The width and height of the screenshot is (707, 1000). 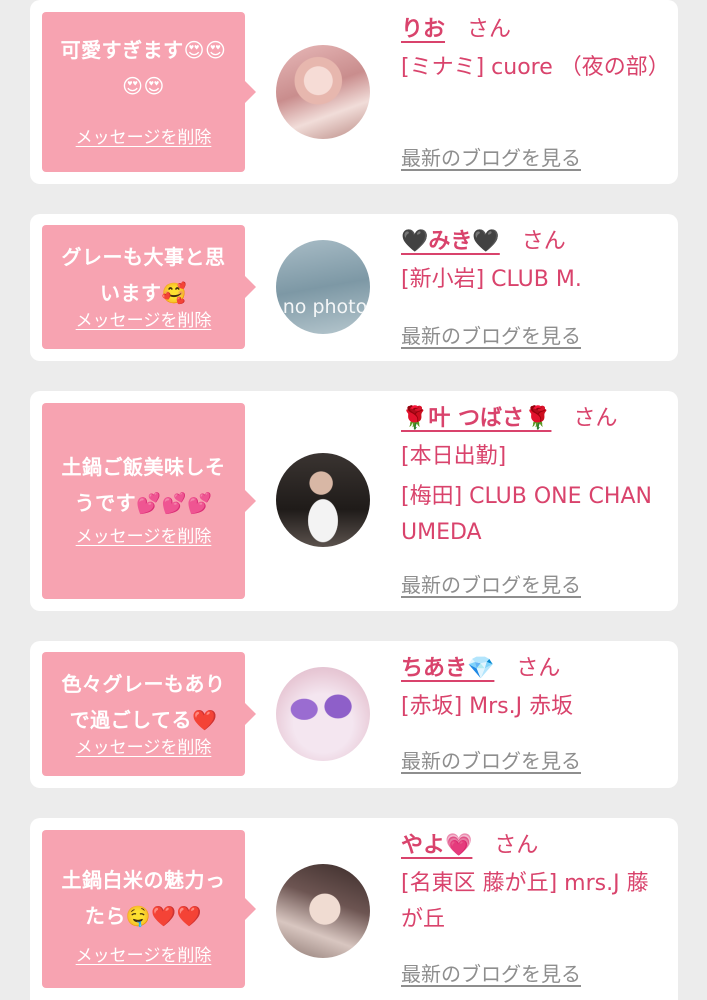 What do you see at coordinates (531, 30) in the screenshot?
I see `name-row: りお さん` at bounding box center [531, 30].